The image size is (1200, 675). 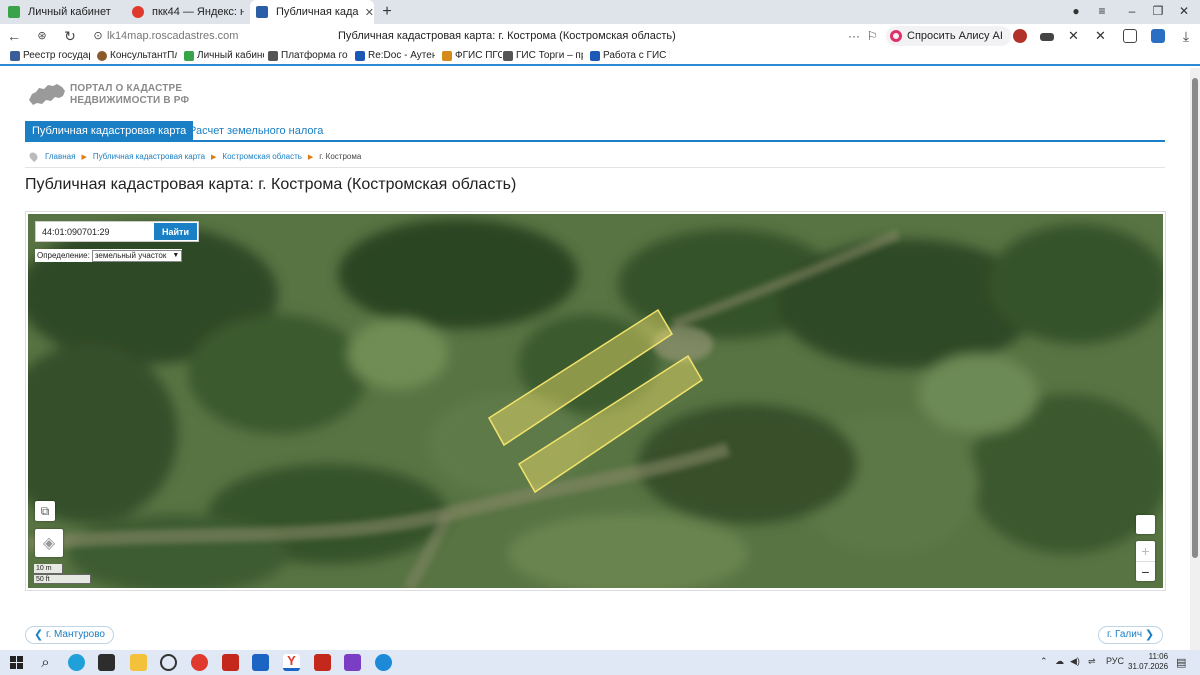 I want to click on definition-value: земельный участок, so click(x=130, y=255).